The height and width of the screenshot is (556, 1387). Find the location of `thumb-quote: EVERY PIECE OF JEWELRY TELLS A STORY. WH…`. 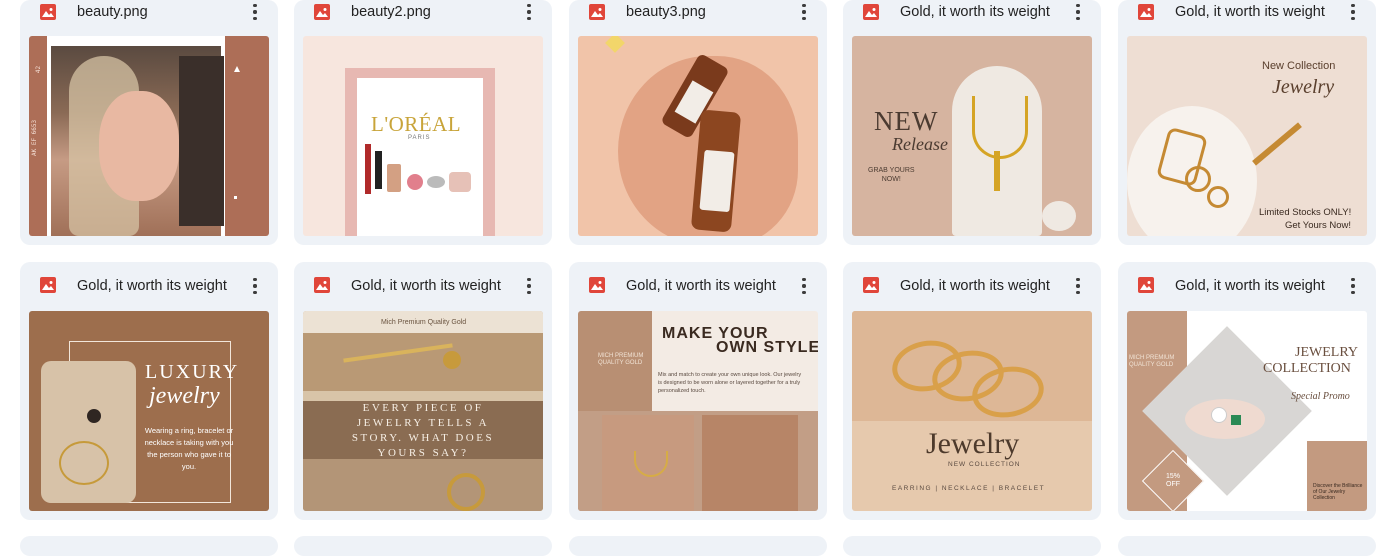

thumb-quote: EVERY PIECE OF JEWELRY TELLS A STORY. WH… is located at coordinates (423, 430).